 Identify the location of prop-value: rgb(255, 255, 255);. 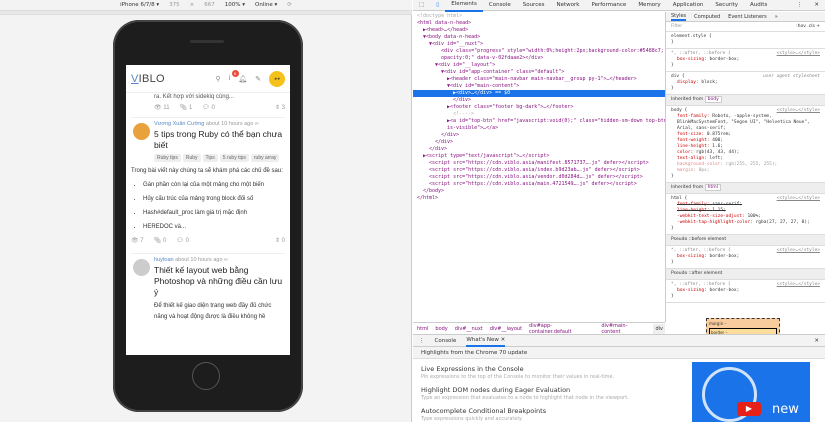
(751, 164).